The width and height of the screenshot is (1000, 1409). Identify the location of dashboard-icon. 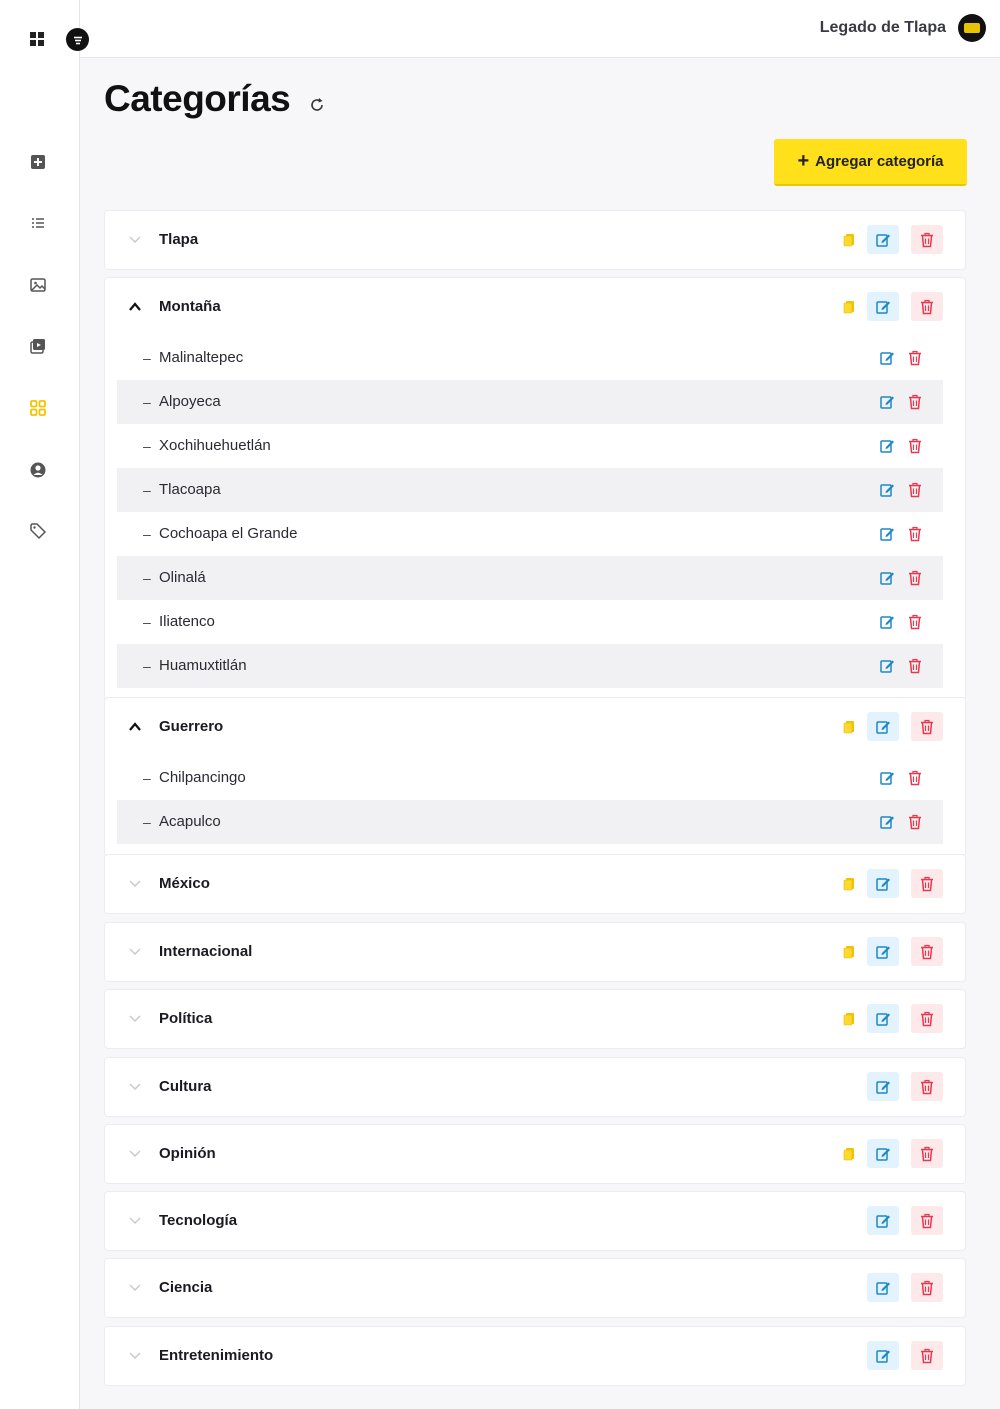
(37, 39).